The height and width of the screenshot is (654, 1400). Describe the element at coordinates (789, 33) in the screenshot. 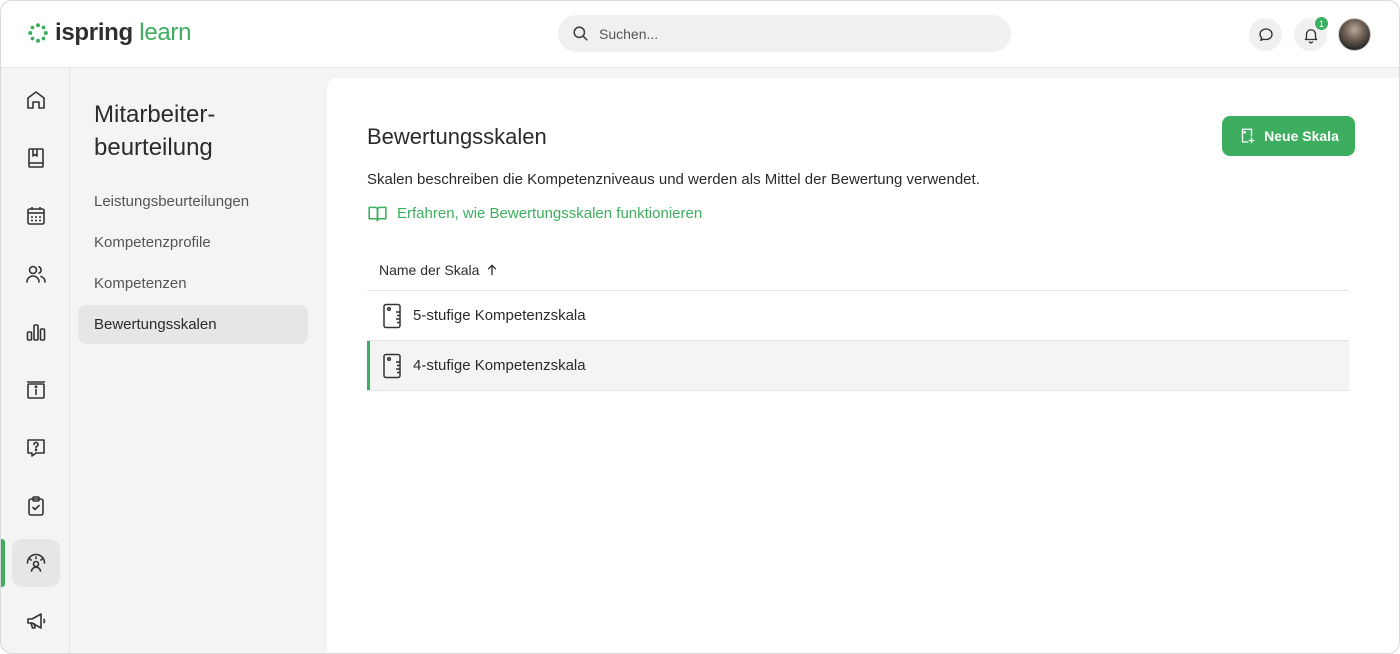

I see `search-input` at that location.